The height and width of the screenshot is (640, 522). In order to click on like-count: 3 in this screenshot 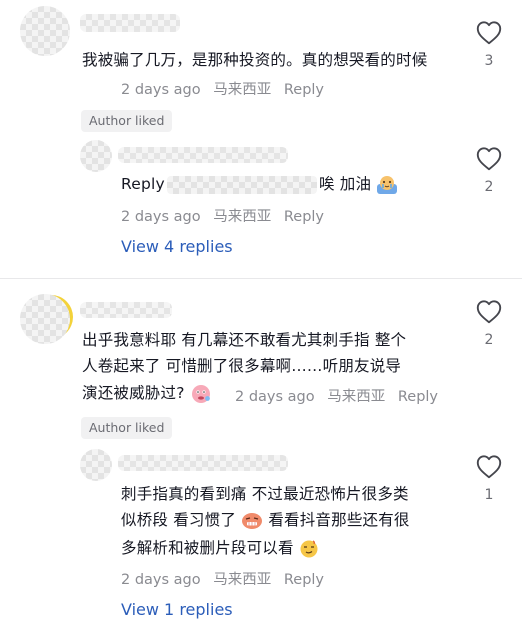, I will do `click(489, 61)`.